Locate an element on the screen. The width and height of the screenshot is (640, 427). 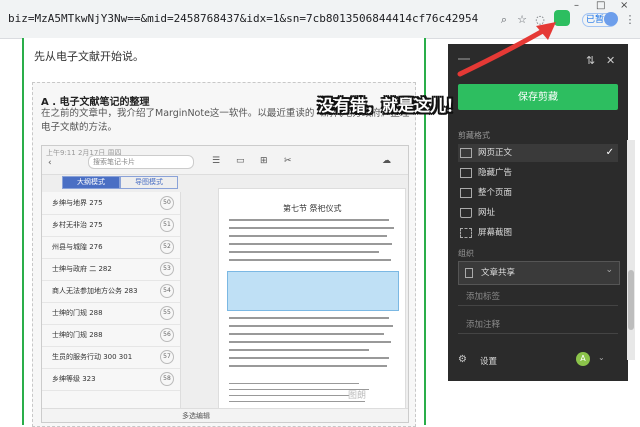
screenshot-icon is located at coordinates (466, 233).